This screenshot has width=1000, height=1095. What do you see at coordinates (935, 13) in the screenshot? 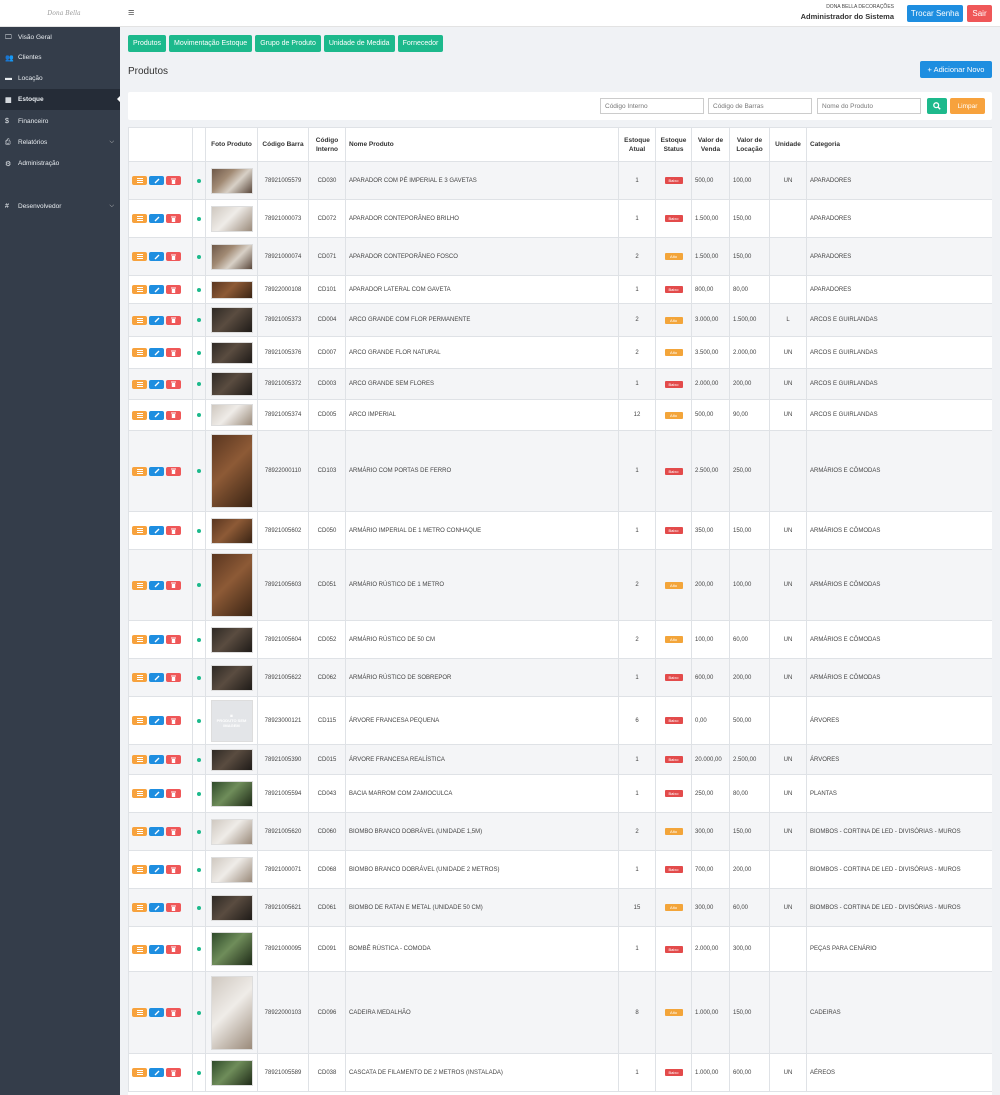
I see `change-password-button: Trocar Senha` at bounding box center [935, 13].